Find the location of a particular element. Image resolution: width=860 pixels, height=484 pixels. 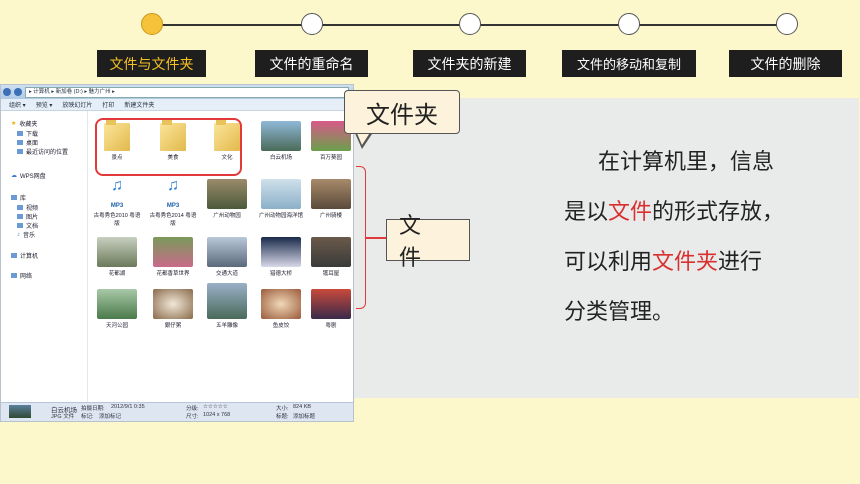

rating-stars: ☆☆☆☆☆ is located at coordinates (215, 407).